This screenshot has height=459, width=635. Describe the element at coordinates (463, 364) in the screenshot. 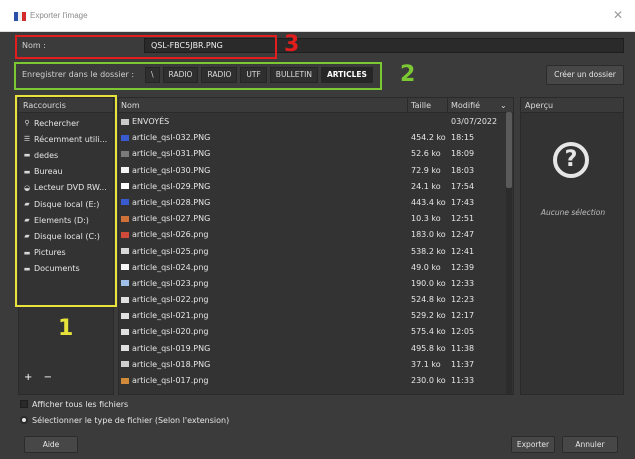

I see `file-date: 11:37` at that location.